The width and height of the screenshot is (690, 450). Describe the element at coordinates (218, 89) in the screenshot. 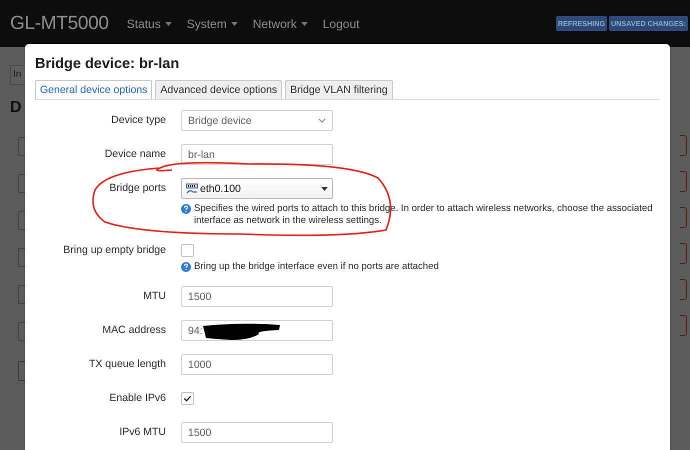

I see `tab: Advanced device options` at that location.